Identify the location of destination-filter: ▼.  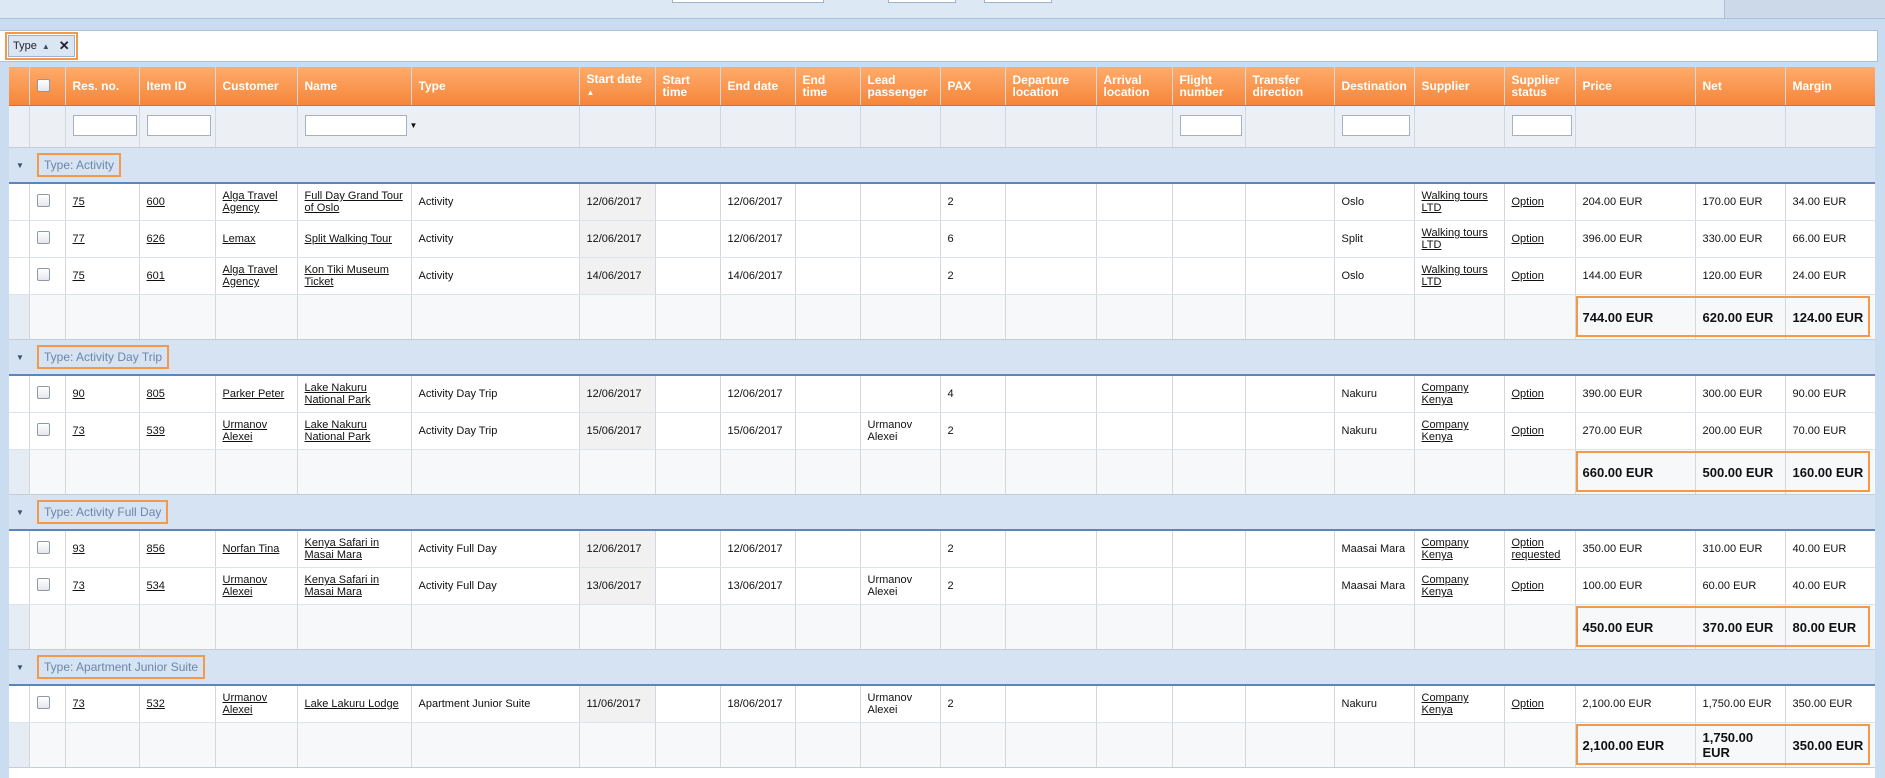
(1377, 125).